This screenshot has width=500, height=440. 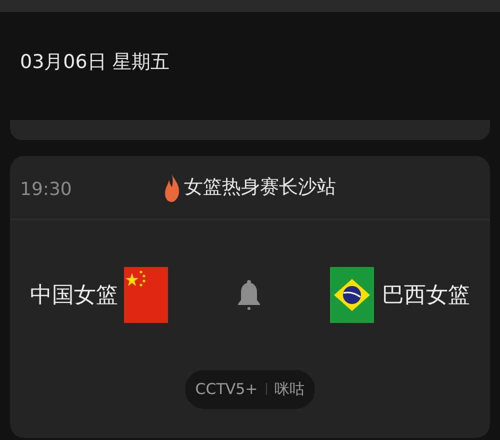 What do you see at coordinates (46, 190) in the screenshot?
I see `match-time: 19:30` at bounding box center [46, 190].